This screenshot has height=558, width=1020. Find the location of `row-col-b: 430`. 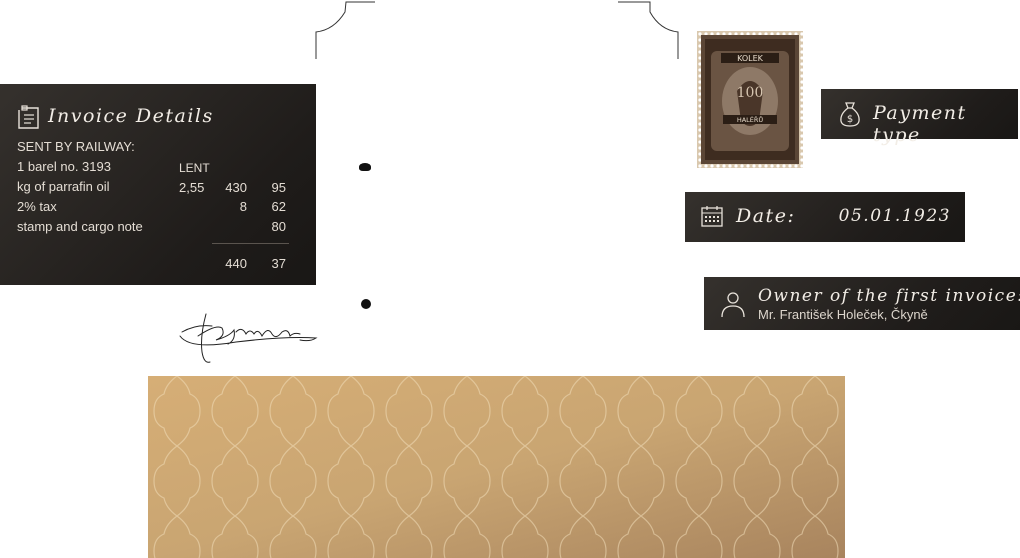

row-col-b: 430 is located at coordinates (236, 187).